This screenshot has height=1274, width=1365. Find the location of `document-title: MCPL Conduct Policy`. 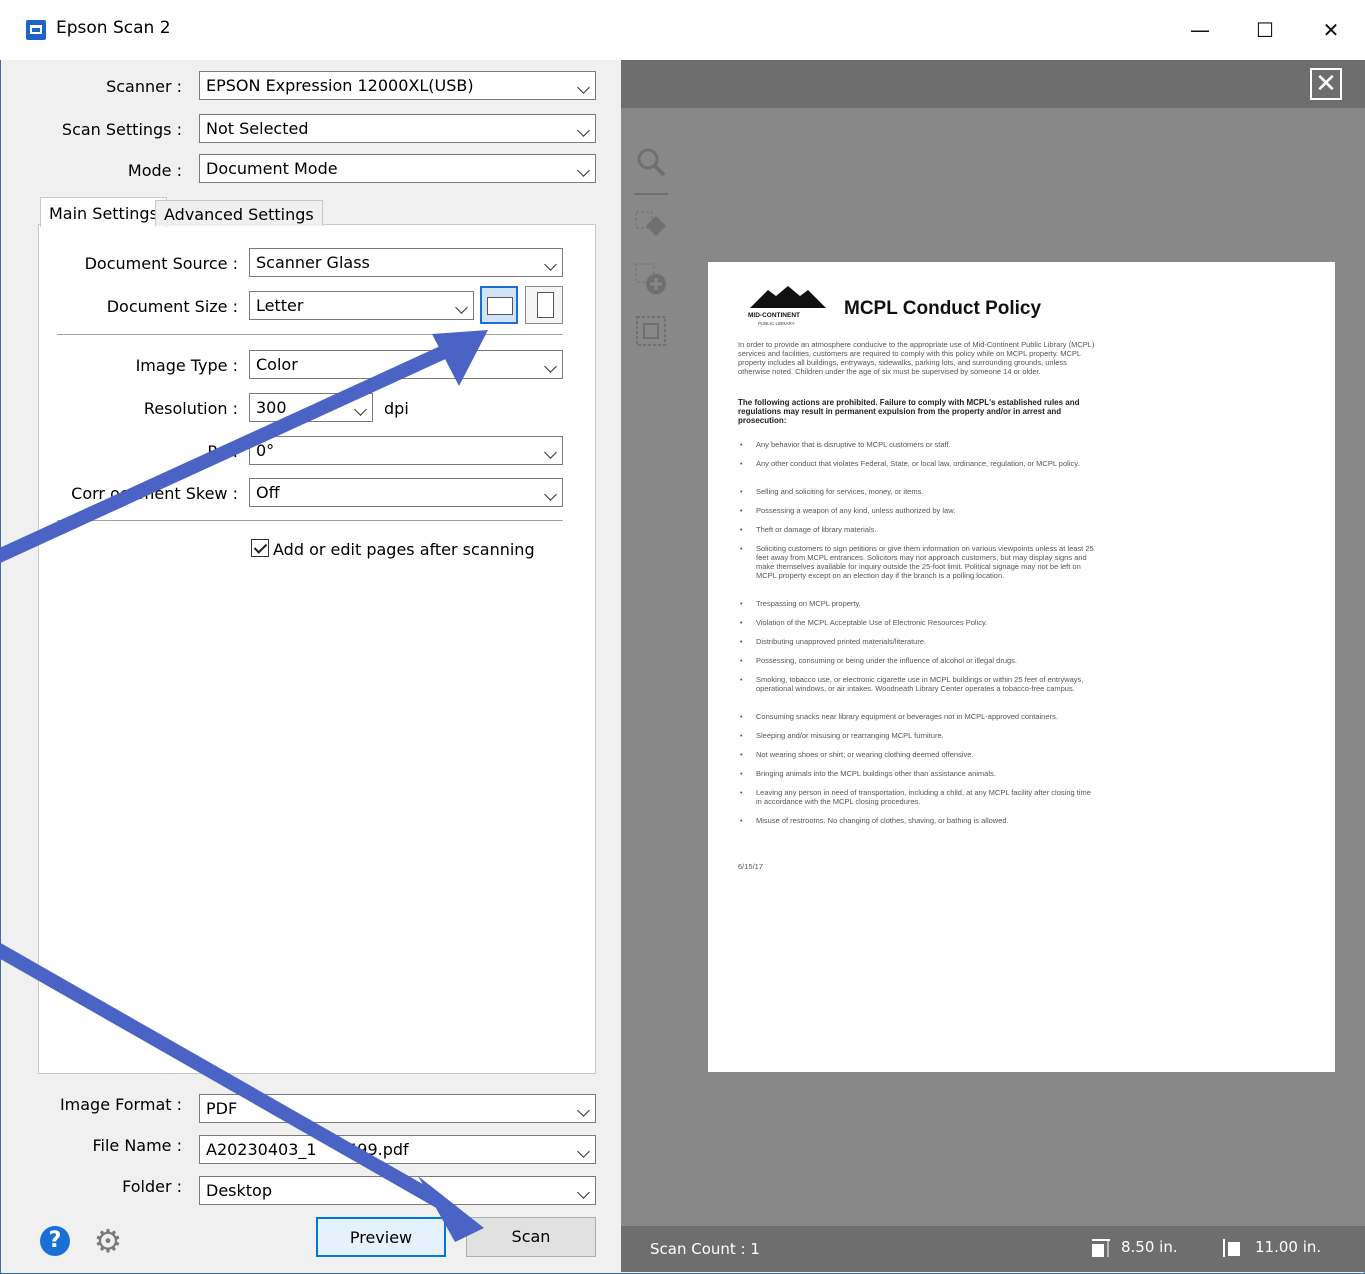

document-title: MCPL Conduct Policy is located at coordinates (943, 308).